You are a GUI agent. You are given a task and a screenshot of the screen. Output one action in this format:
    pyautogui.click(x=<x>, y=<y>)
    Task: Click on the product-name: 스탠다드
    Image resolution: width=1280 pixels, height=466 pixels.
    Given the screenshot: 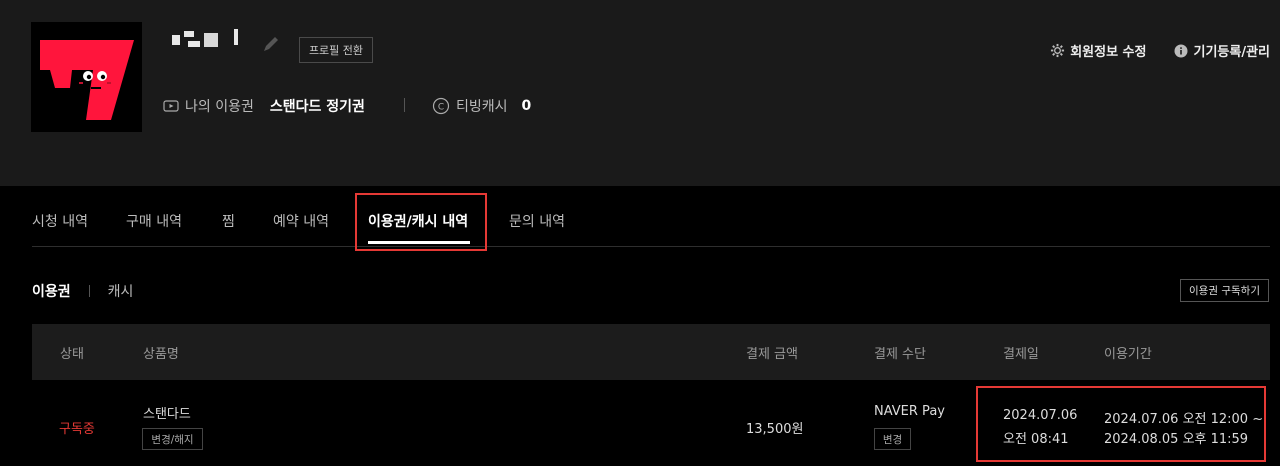 What is the action you would take?
    pyautogui.click(x=167, y=414)
    